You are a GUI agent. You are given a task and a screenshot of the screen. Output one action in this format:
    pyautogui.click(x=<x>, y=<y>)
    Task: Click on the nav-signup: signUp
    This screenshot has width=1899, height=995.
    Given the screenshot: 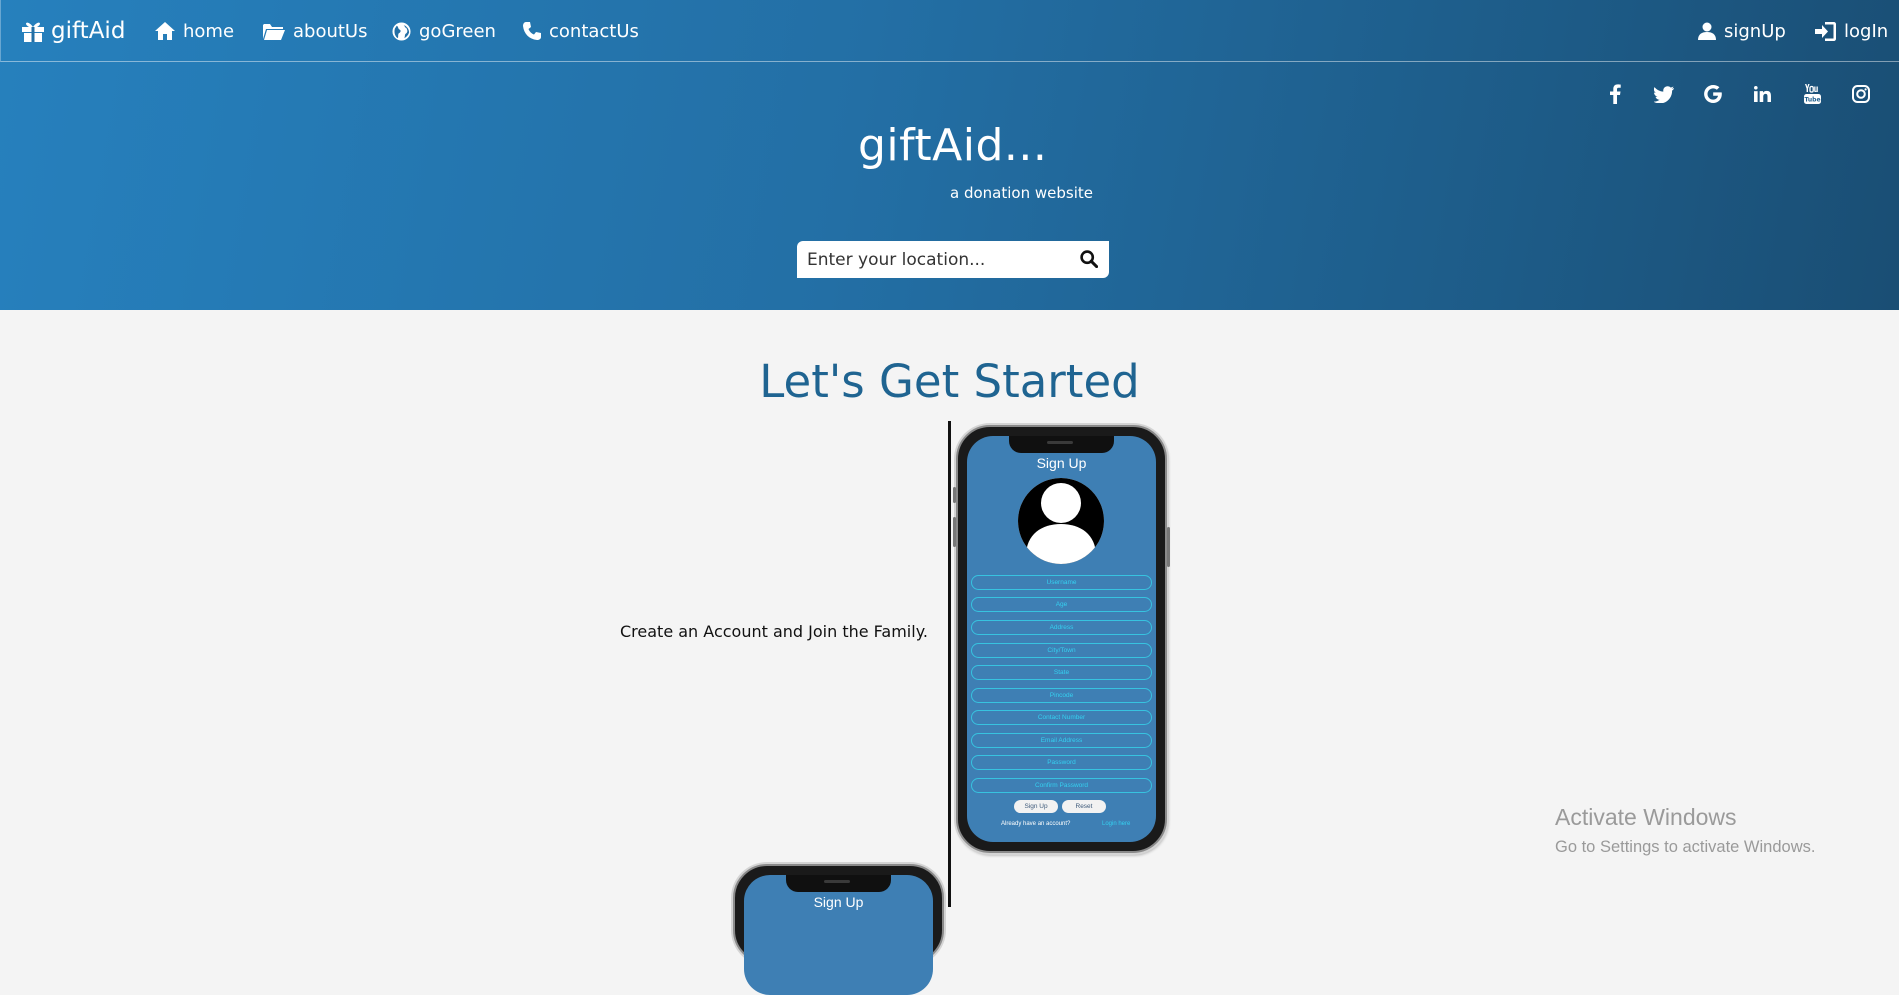 What is the action you would take?
    pyautogui.click(x=1742, y=31)
    